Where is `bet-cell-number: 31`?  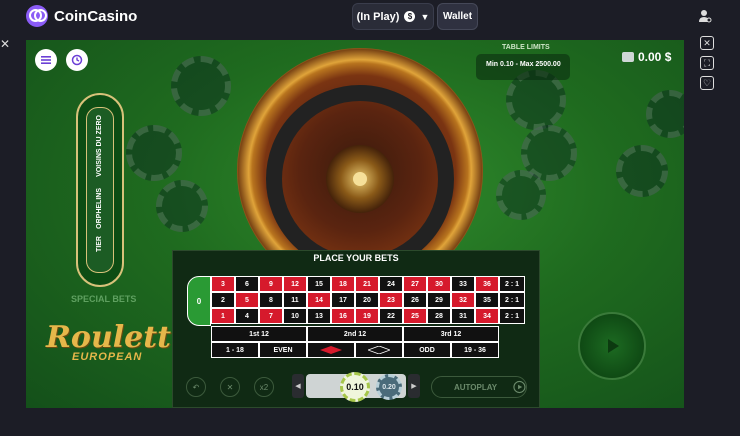
bet-cell-number: 31 is located at coordinates (463, 316).